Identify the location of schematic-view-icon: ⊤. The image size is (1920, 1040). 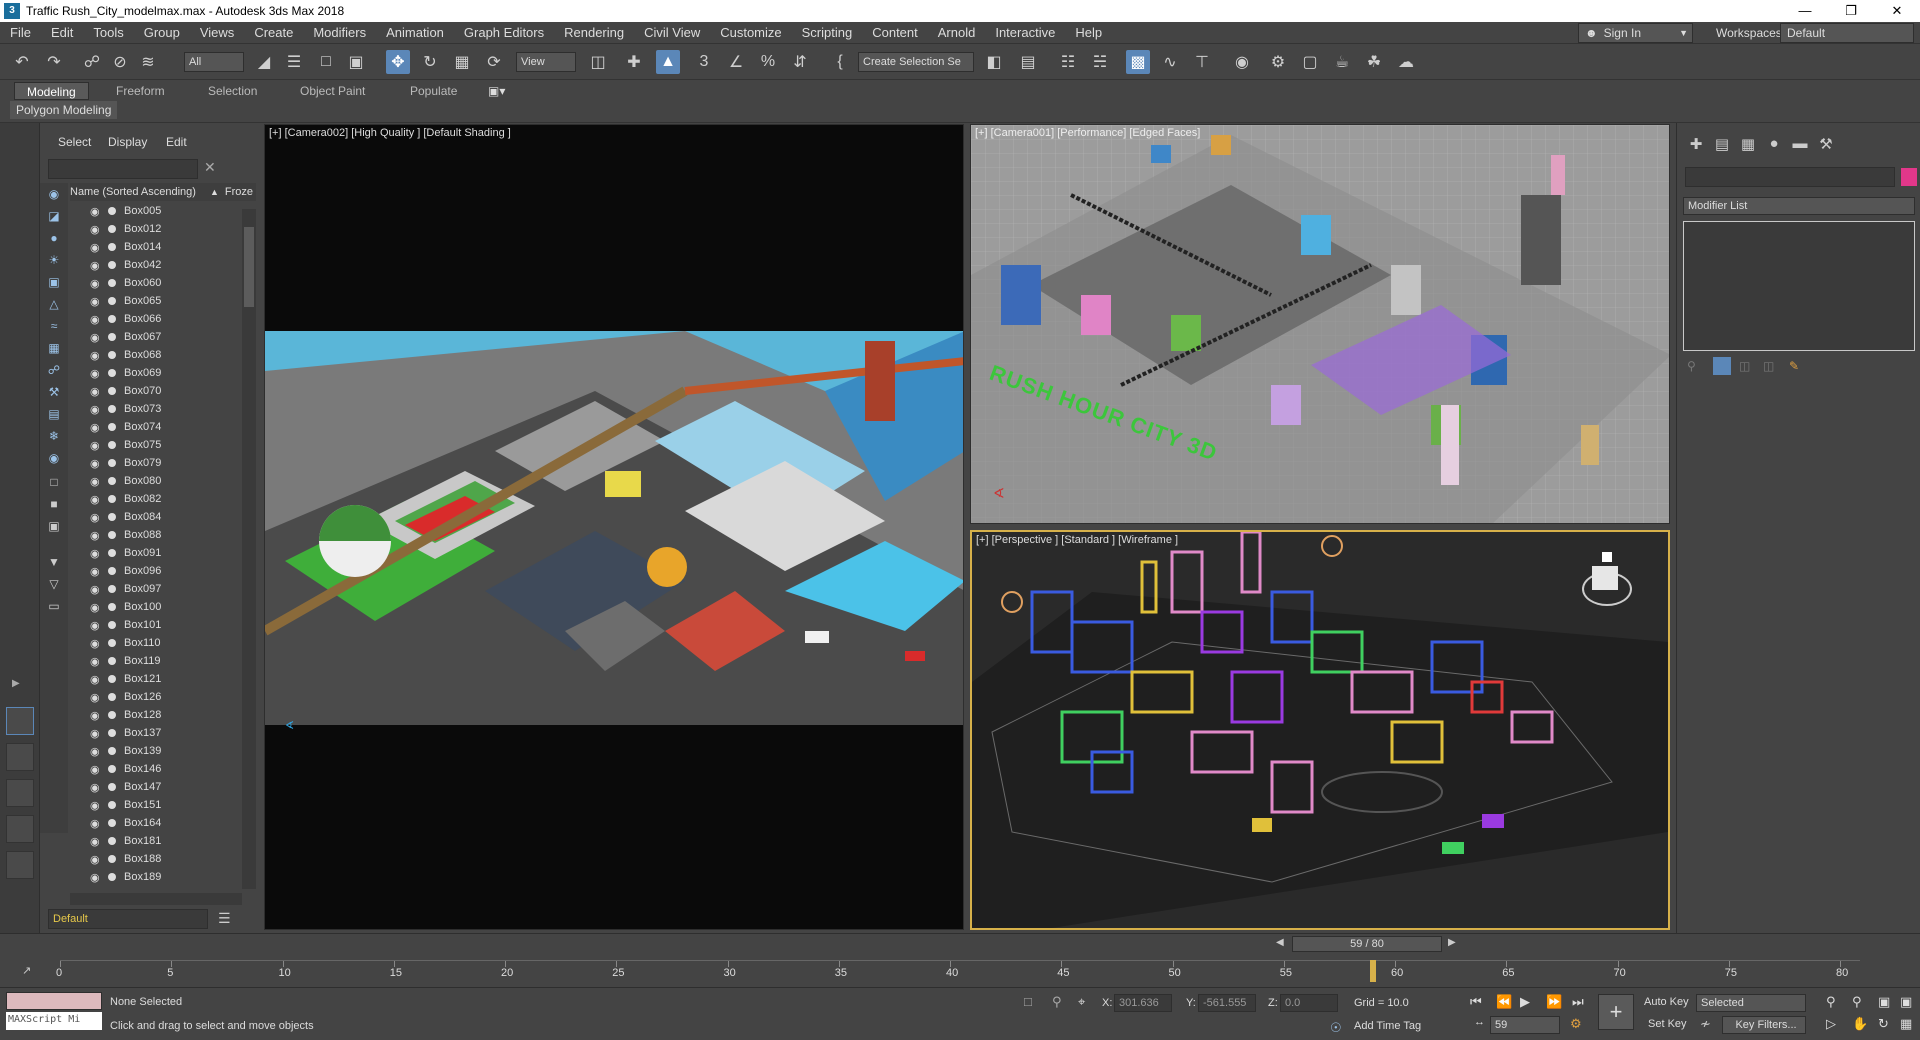
(1202, 62).